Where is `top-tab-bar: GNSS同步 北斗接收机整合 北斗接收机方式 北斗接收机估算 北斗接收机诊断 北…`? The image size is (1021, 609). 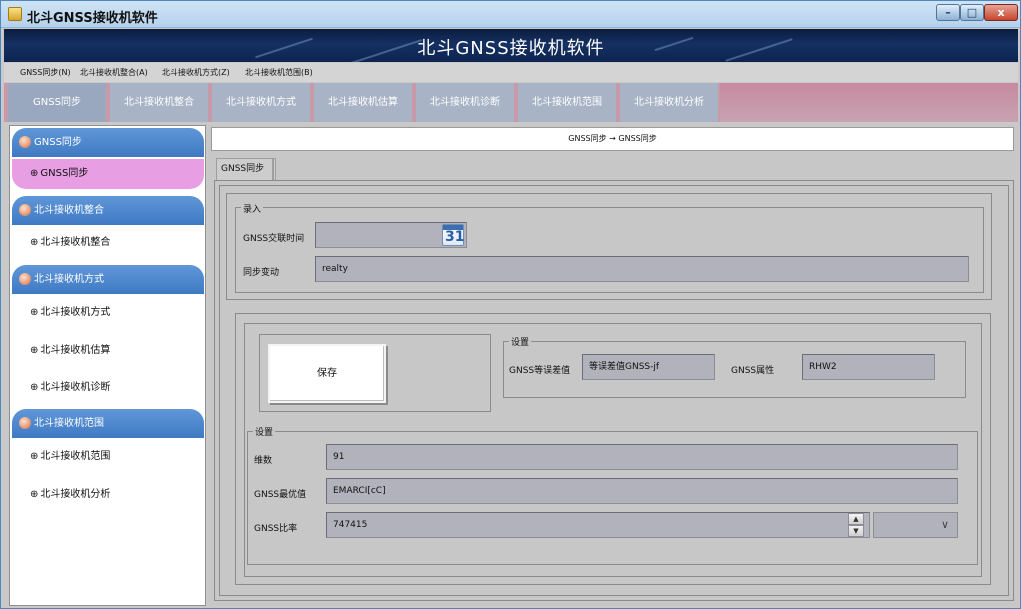 top-tab-bar: GNSS同步 北斗接收机整合 北斗接收机方式 北斗接收机估算 北斗接收机诊断 北… is located at coordinates (511, 102).